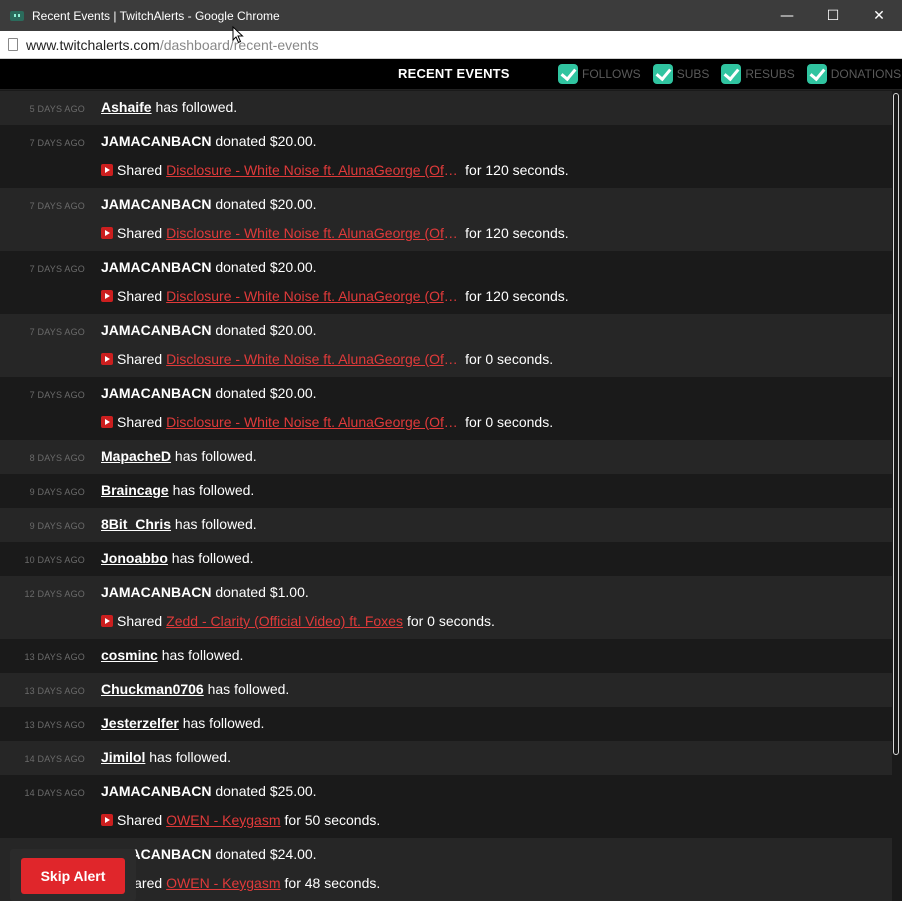  I want to click on event-row-follow: 13 DAYS AGO Jesterzelfer has followed., so click(446, 724).